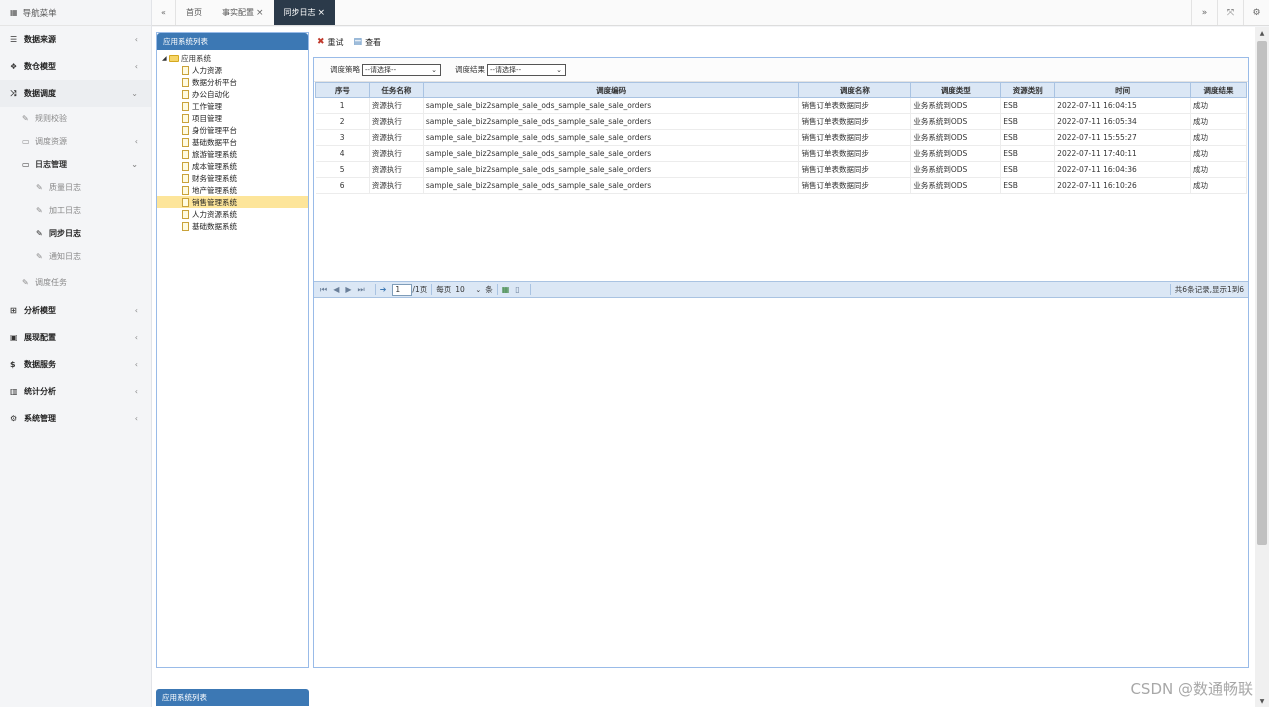  I want to click on column-header: 调度结果, so click(1218, 90).